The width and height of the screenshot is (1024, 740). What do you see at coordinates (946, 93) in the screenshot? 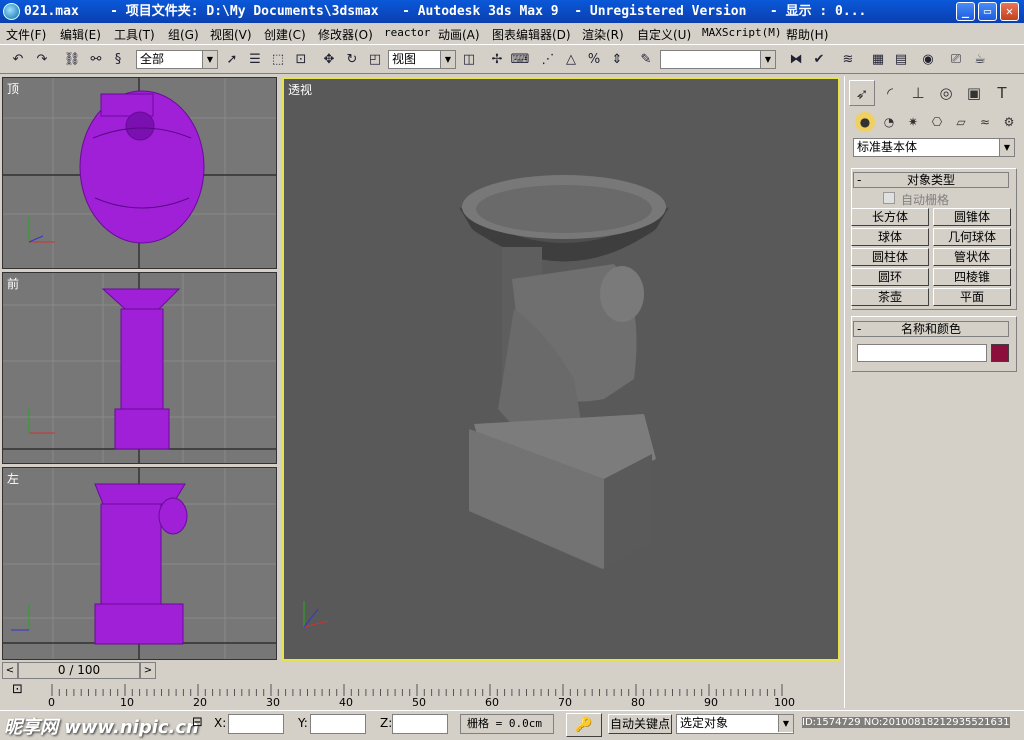
I see `motion-tab-icon: ◎` at bounding box center [946, 93].